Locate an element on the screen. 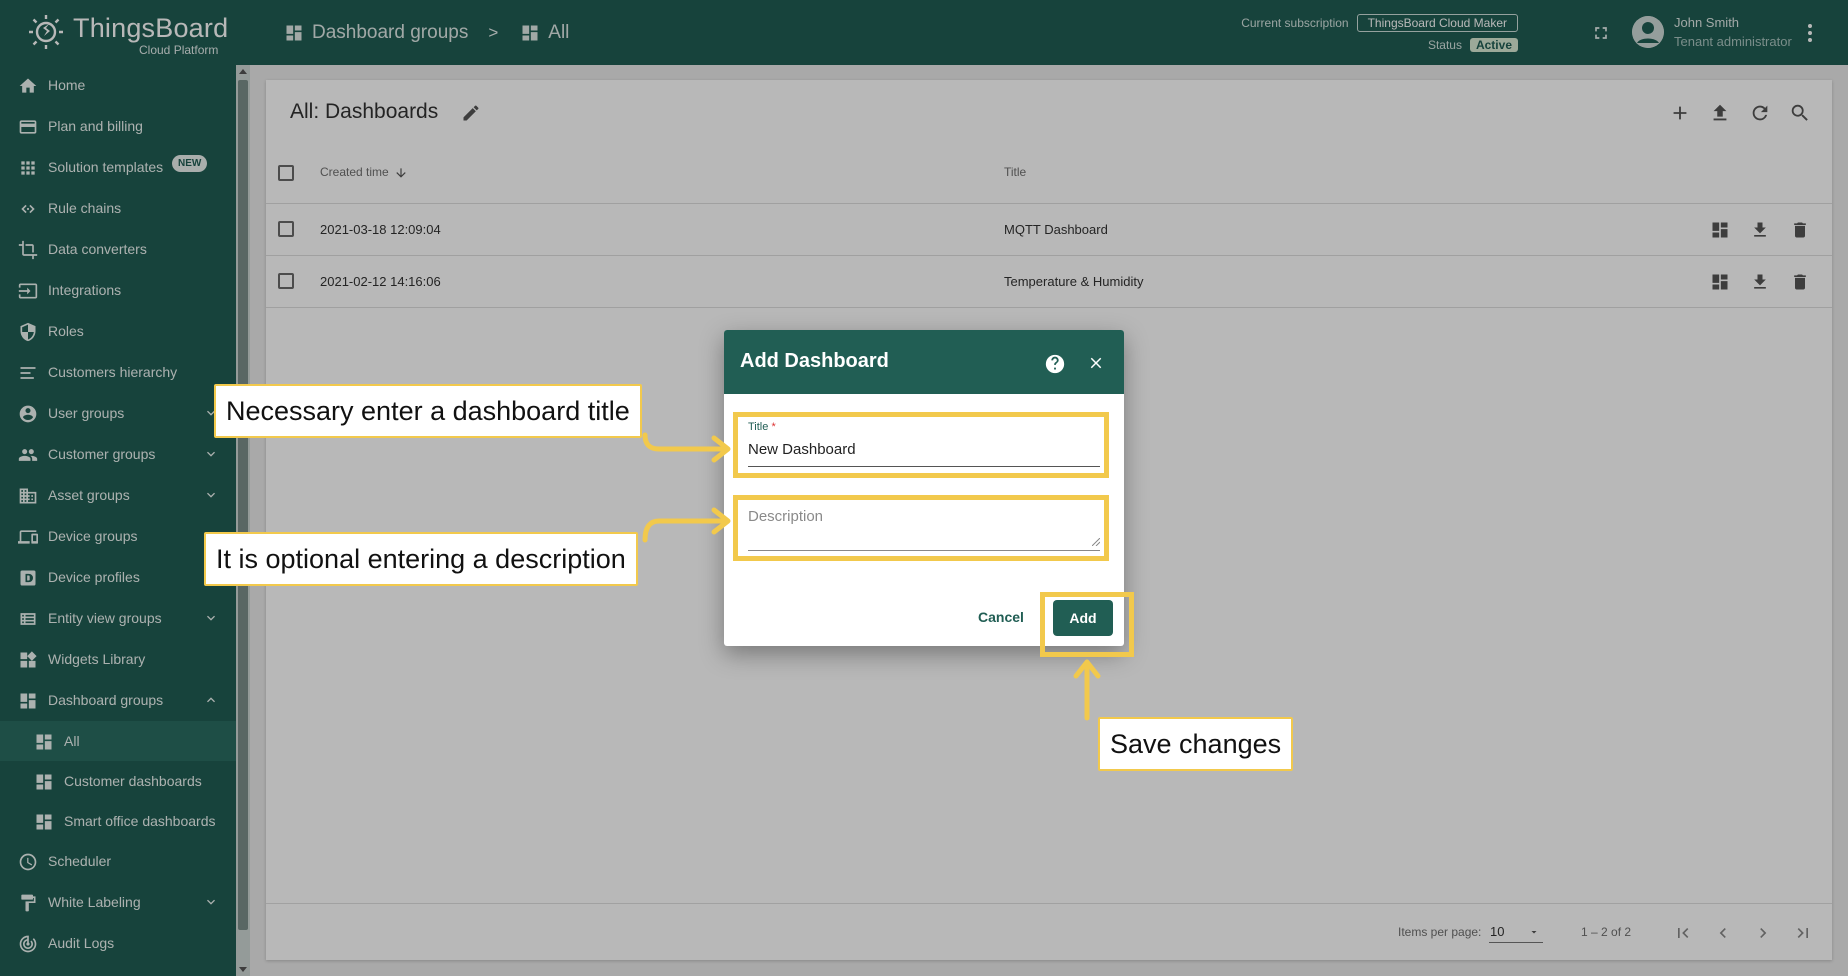  help-icon is located at coordinates (1055, 364).